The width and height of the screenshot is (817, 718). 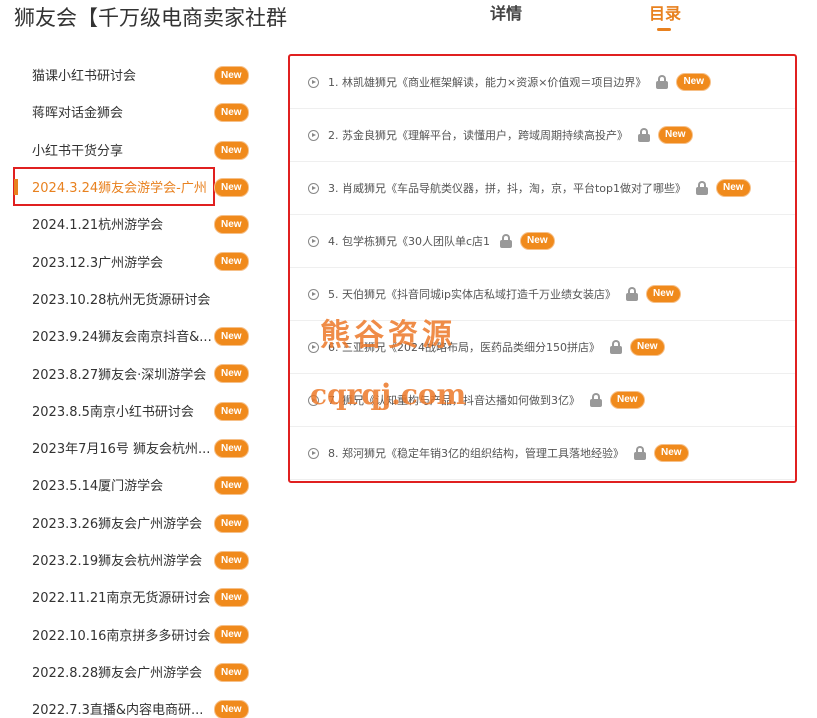 What do you see at coordinates (98, 487) in the screenshot?
I see `sidebar-item-label: 2023.5.14厦门游学会` at bounding box center [98, 487].